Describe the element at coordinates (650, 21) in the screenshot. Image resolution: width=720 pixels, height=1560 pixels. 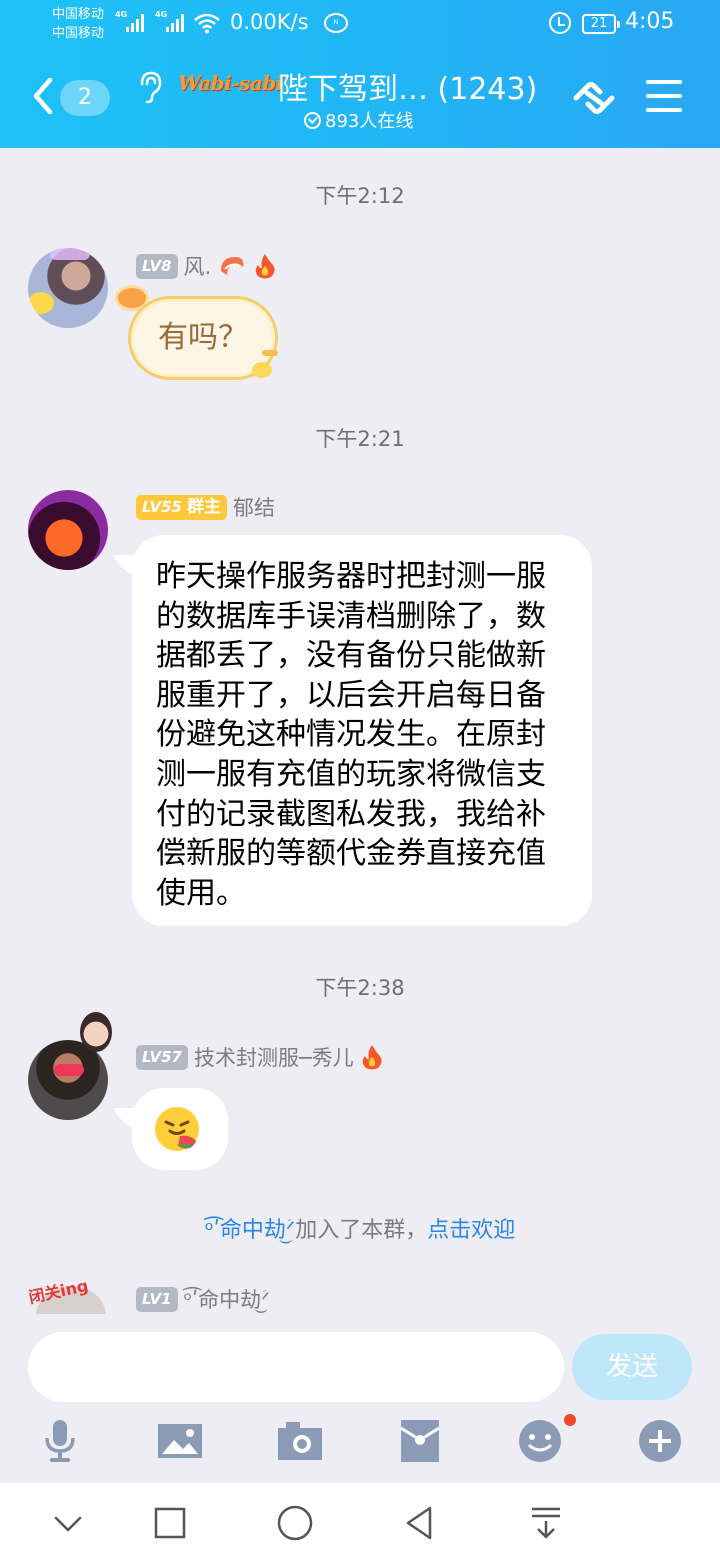
I see `status-time: 4:05` at that location.